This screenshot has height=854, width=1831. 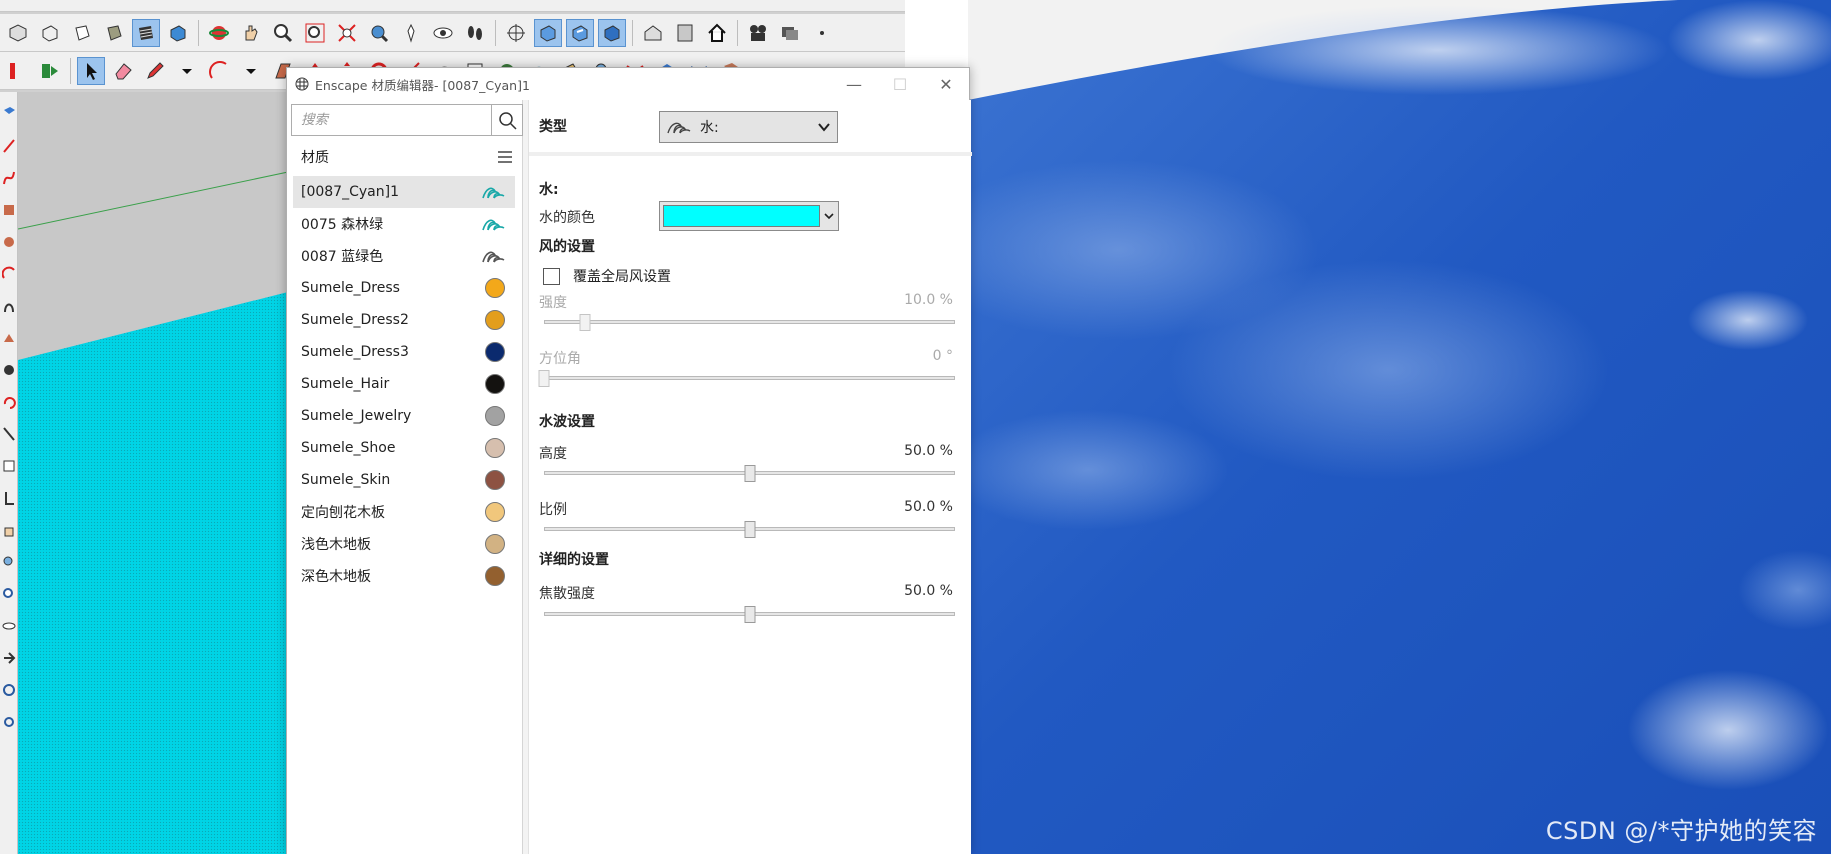 I want to click on material-list-item: 0075 森林绿, so click(x=404, y=224).